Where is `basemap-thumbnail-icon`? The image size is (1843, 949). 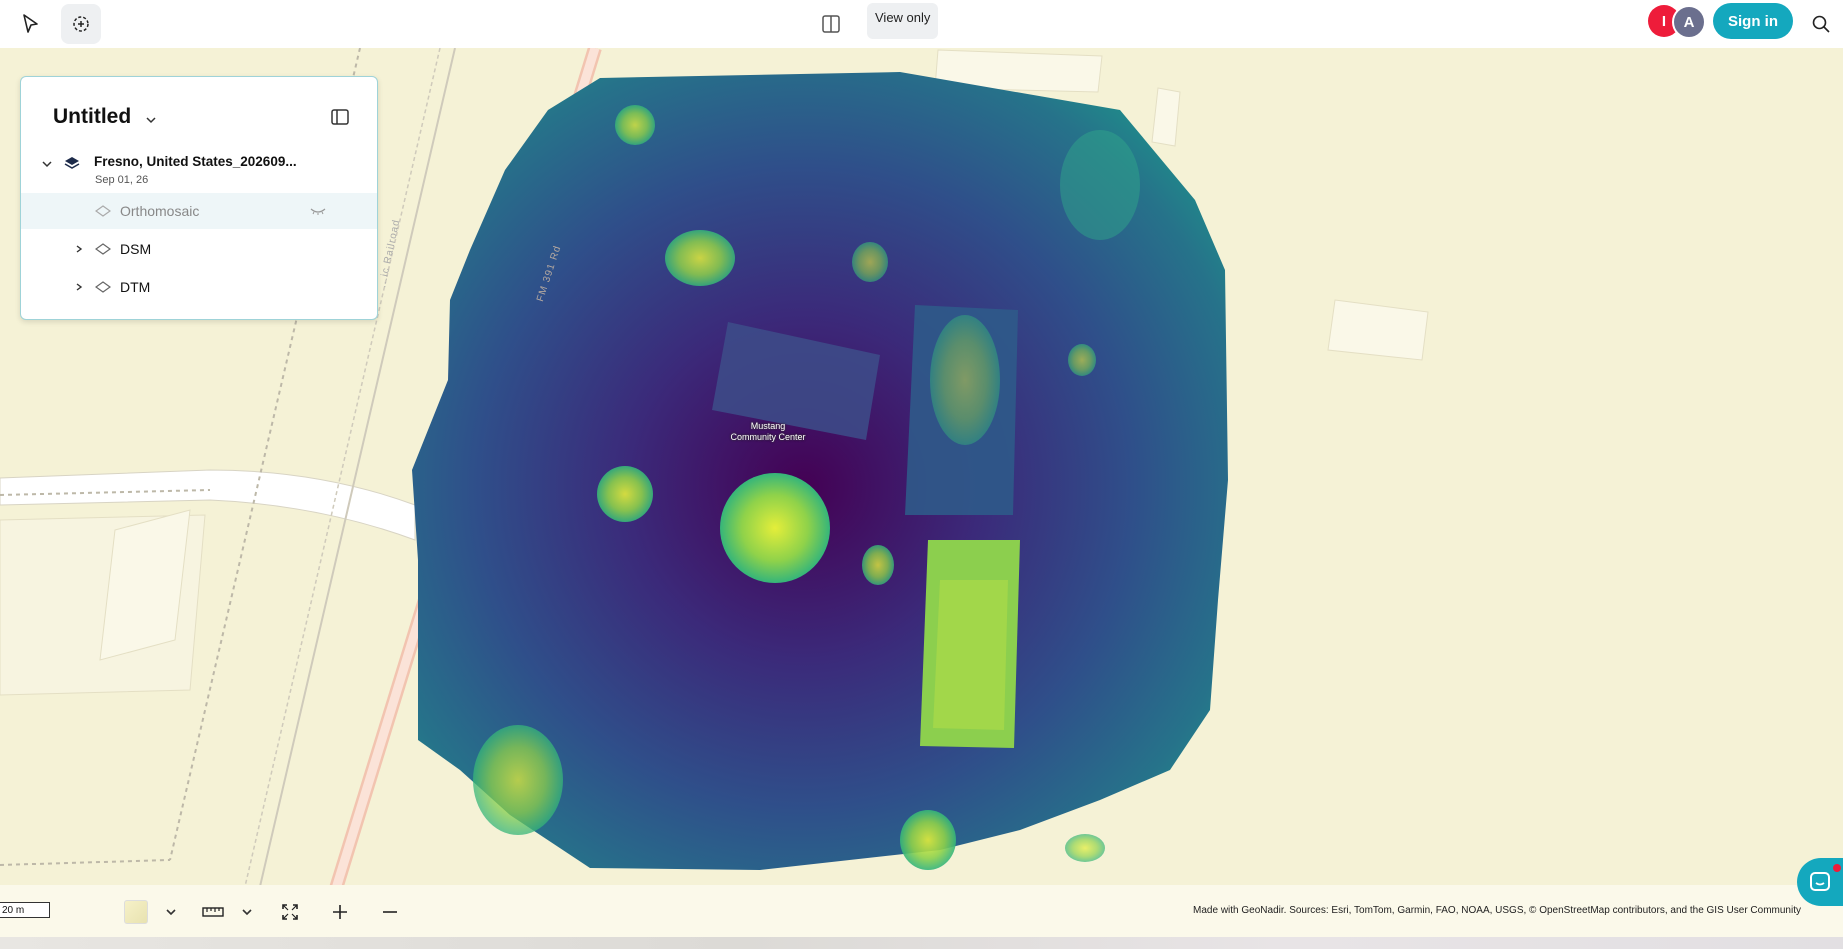 basemap-thumbnail-icon is located at coordinates (136, 912).